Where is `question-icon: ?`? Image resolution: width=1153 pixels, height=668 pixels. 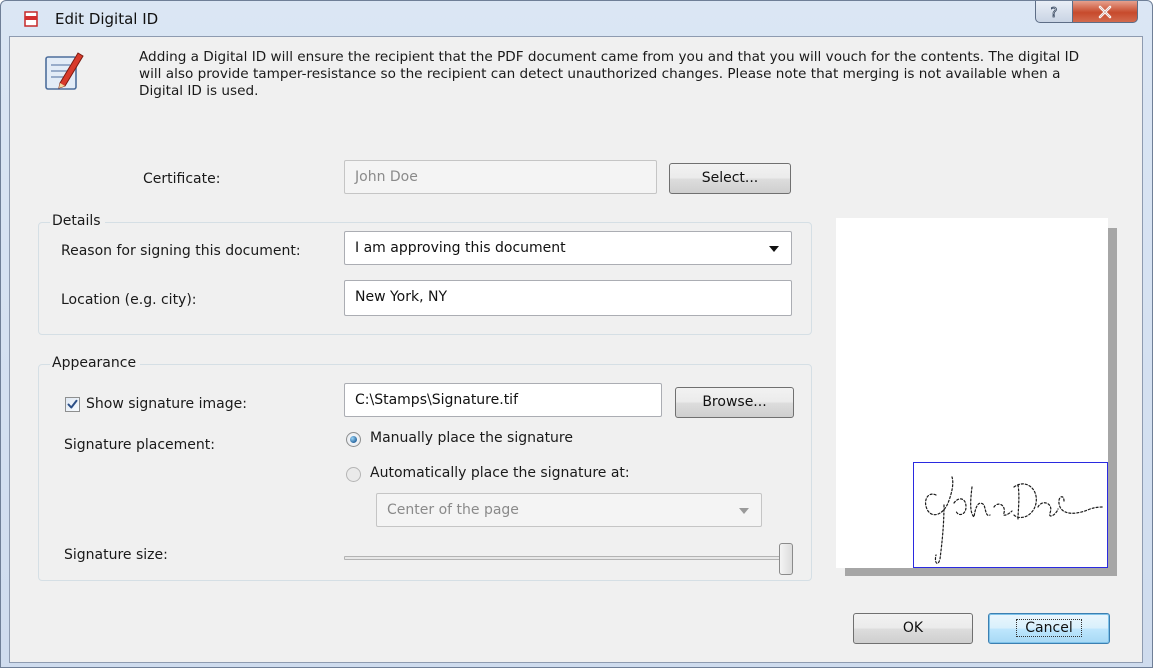
question-icon: ? is located at coordinates (1054, 12).